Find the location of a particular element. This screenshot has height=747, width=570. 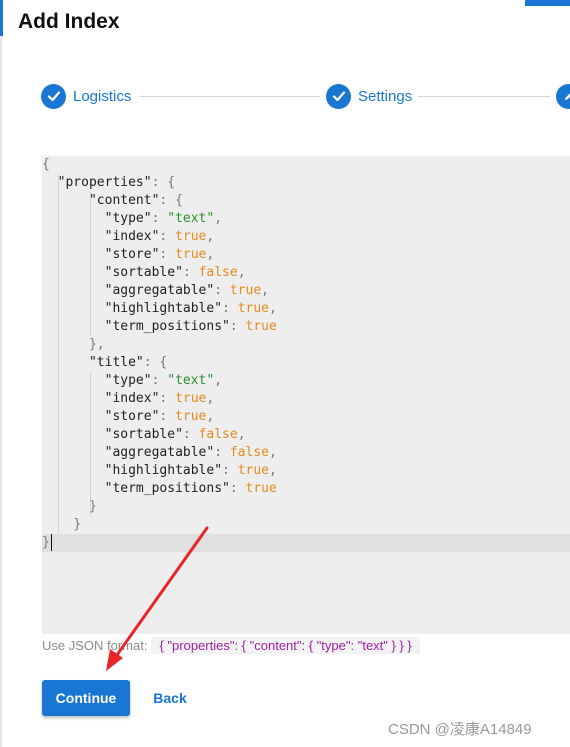

code-line: "aggregatable": true, is located at coordinates (306, 291).